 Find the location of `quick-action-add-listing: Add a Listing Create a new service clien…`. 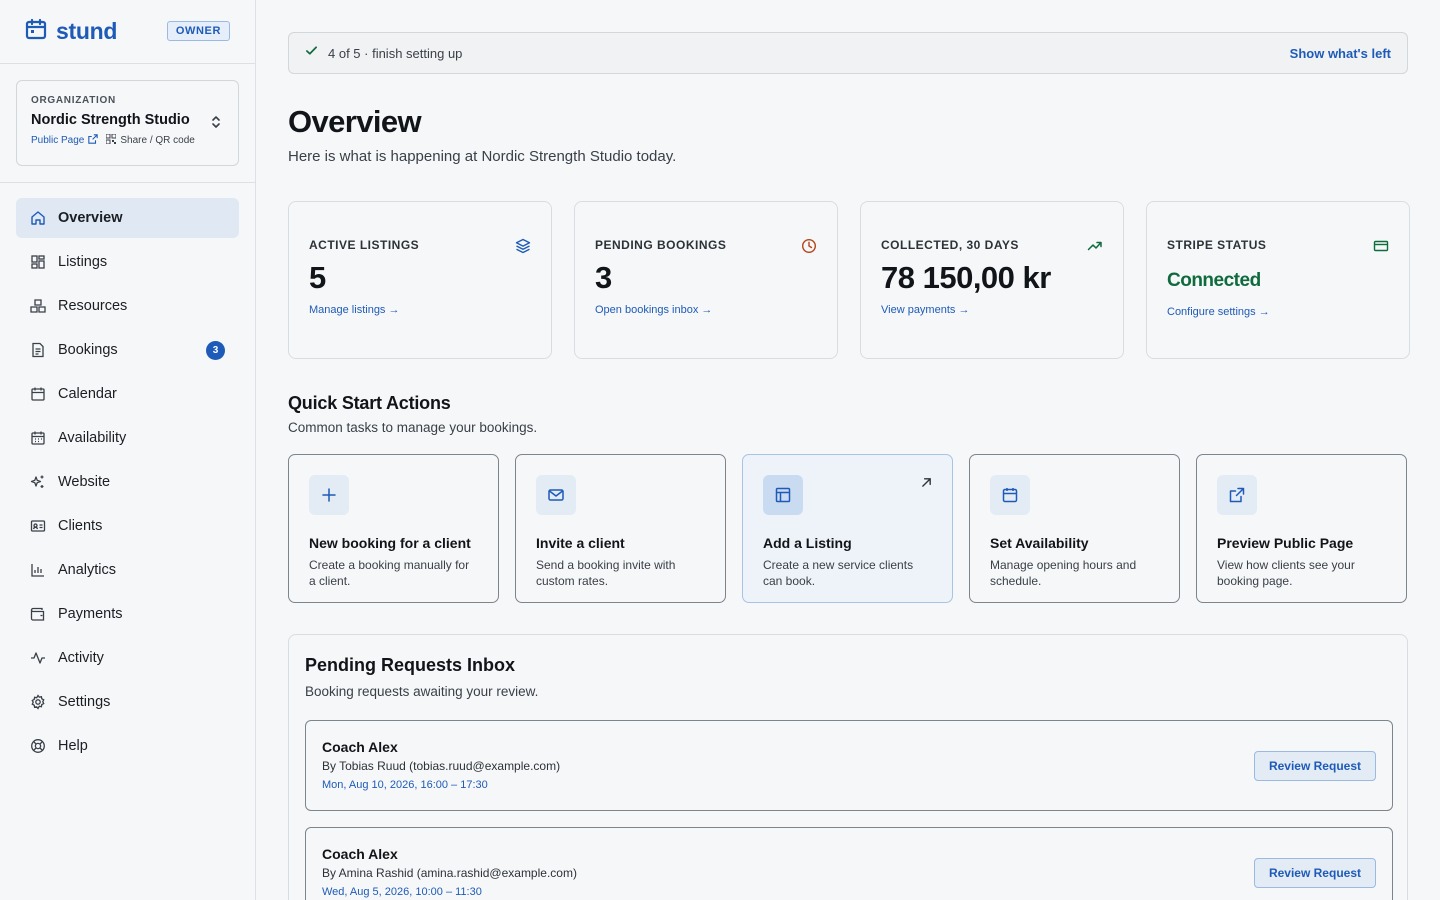

quick-action-add-listing: Add a Listing Create a new service clien… is located at coordinates (847, 528).